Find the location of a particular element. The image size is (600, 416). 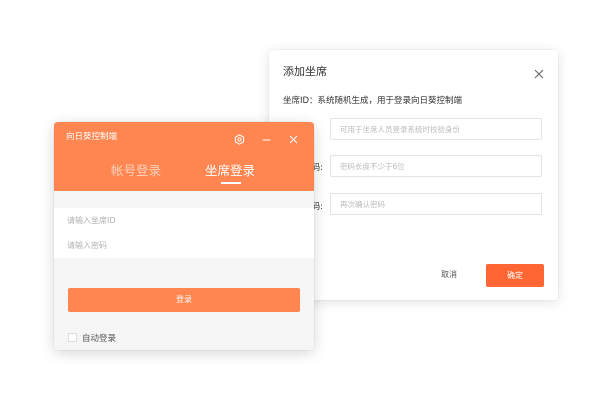

minimize-icon is located at coordinates (266, 135).